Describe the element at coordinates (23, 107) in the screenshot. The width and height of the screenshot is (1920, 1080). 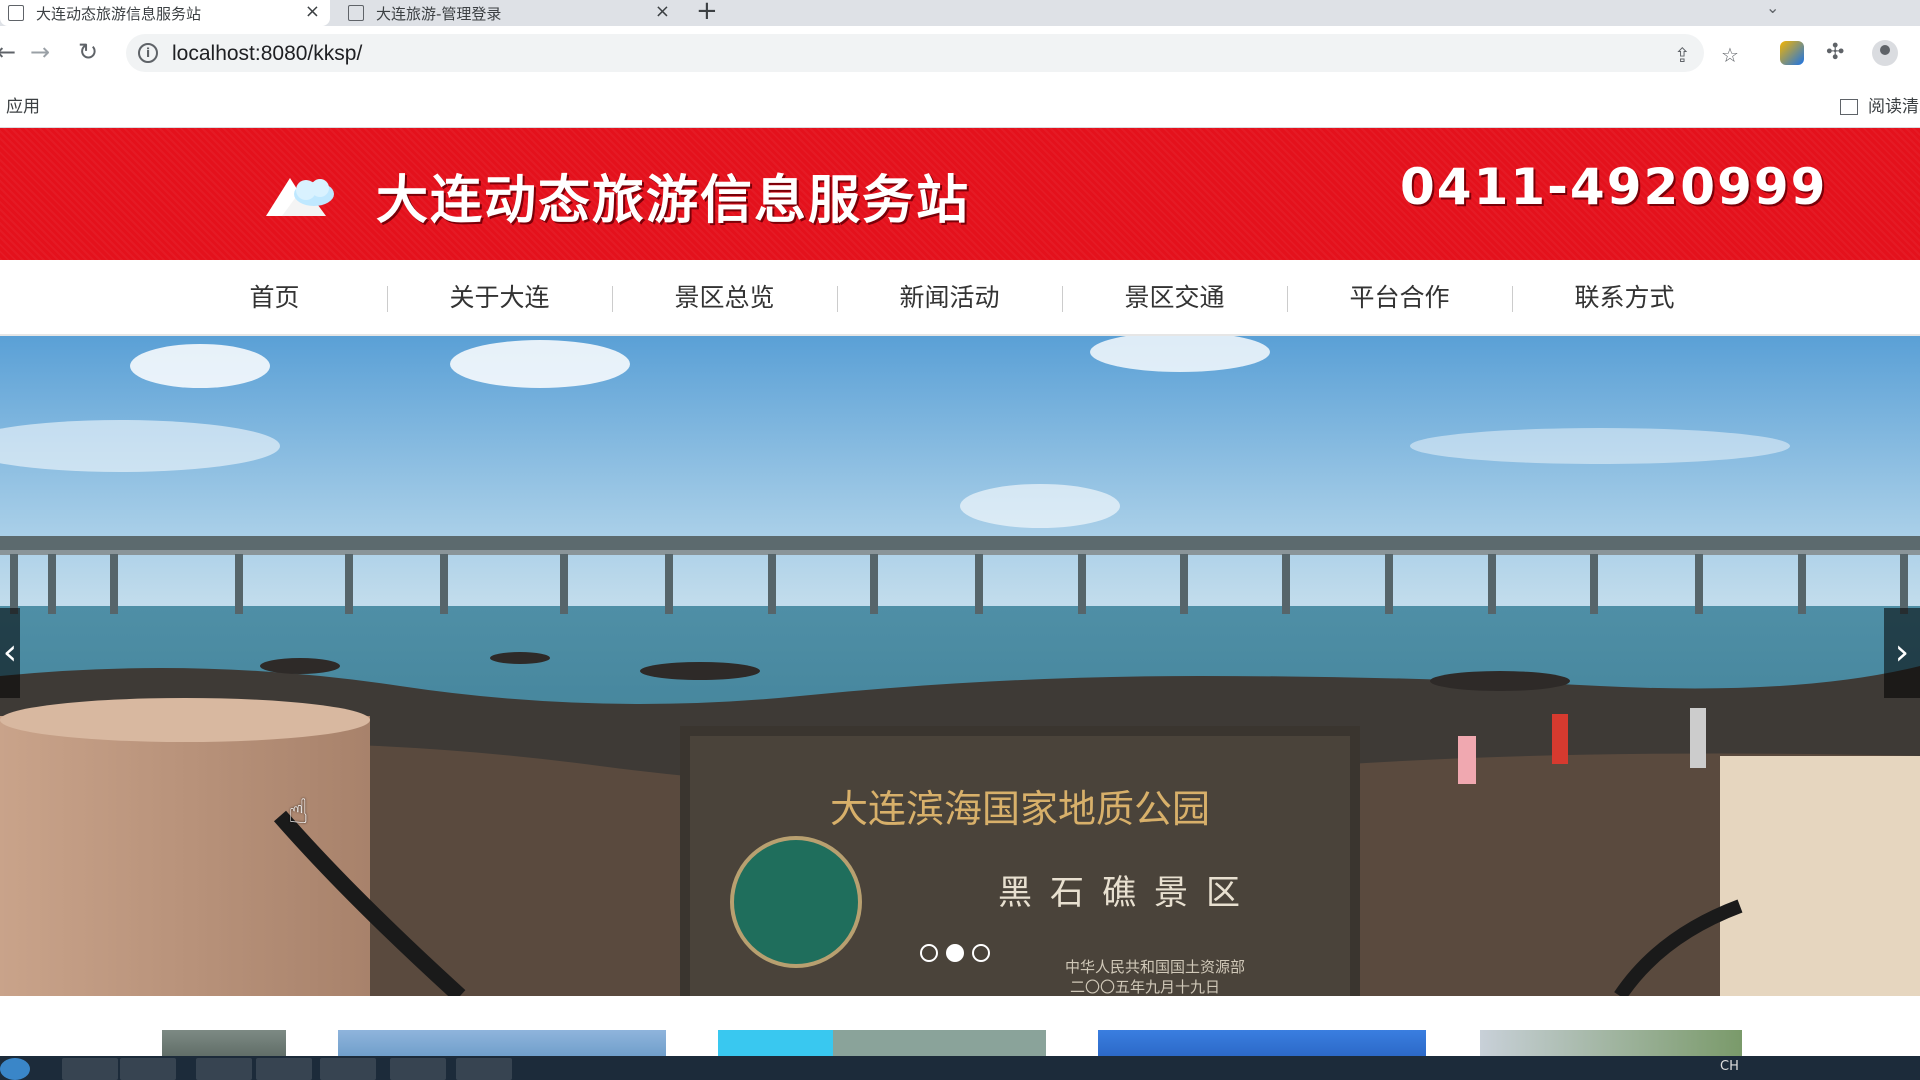
I see `bookmark-apps-label: 应用` at that location.